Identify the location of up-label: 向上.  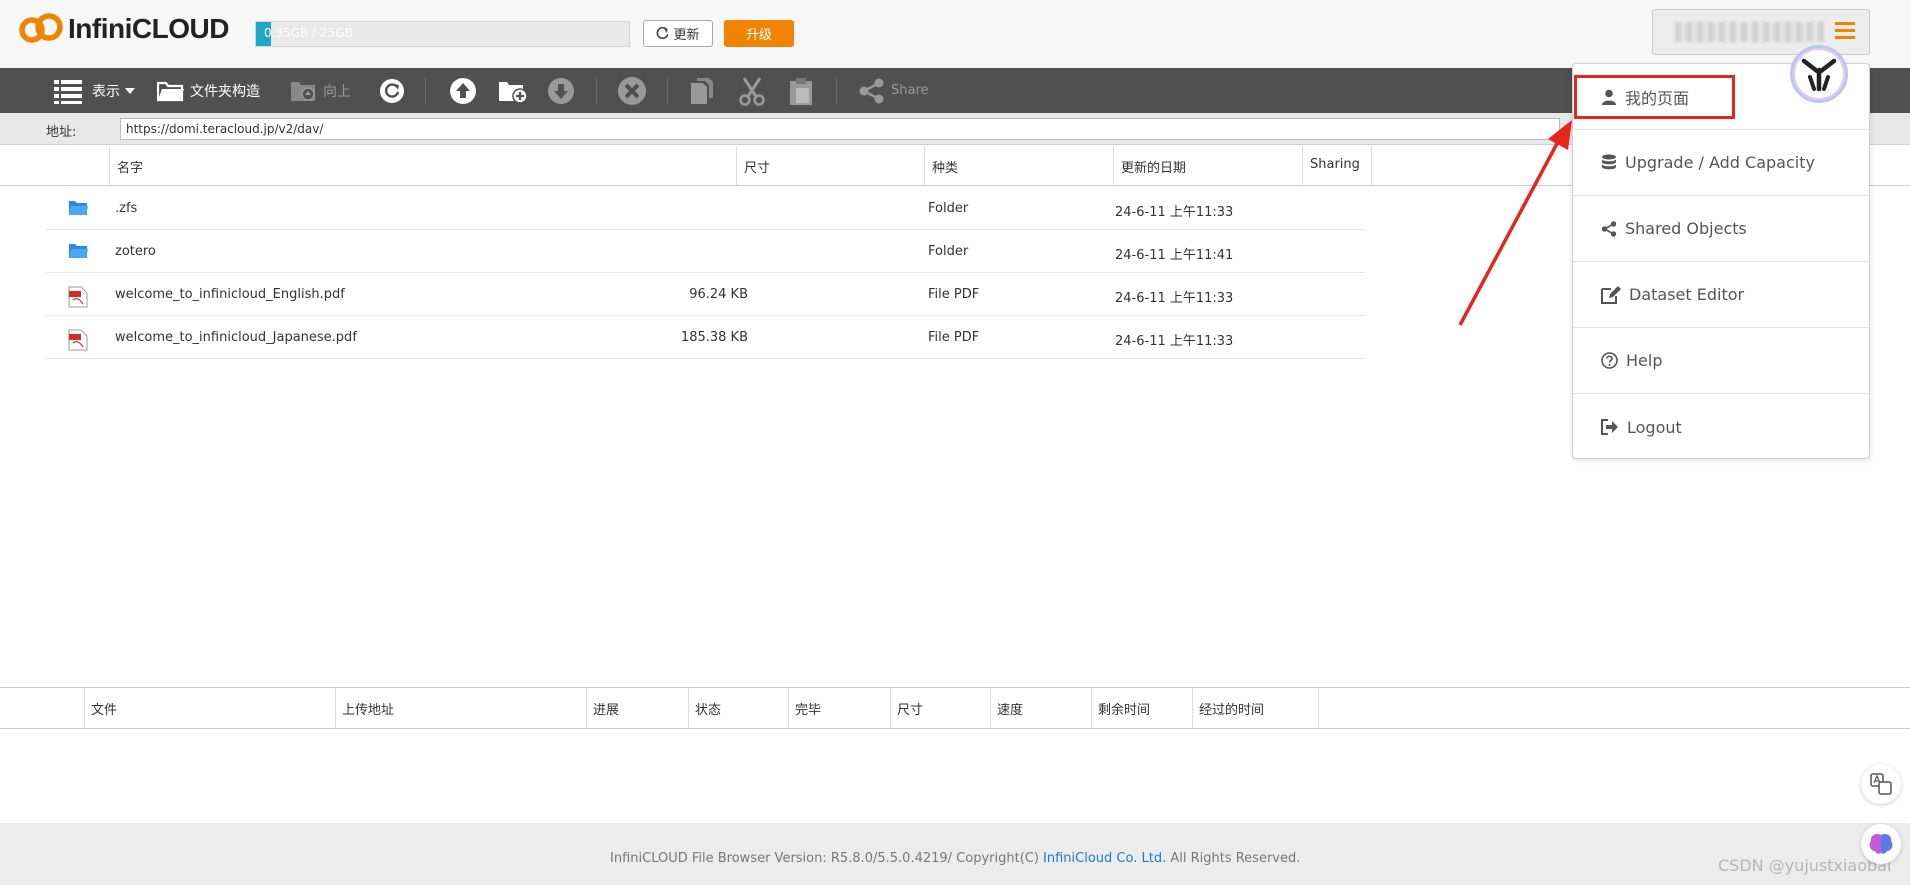
(337, 91).